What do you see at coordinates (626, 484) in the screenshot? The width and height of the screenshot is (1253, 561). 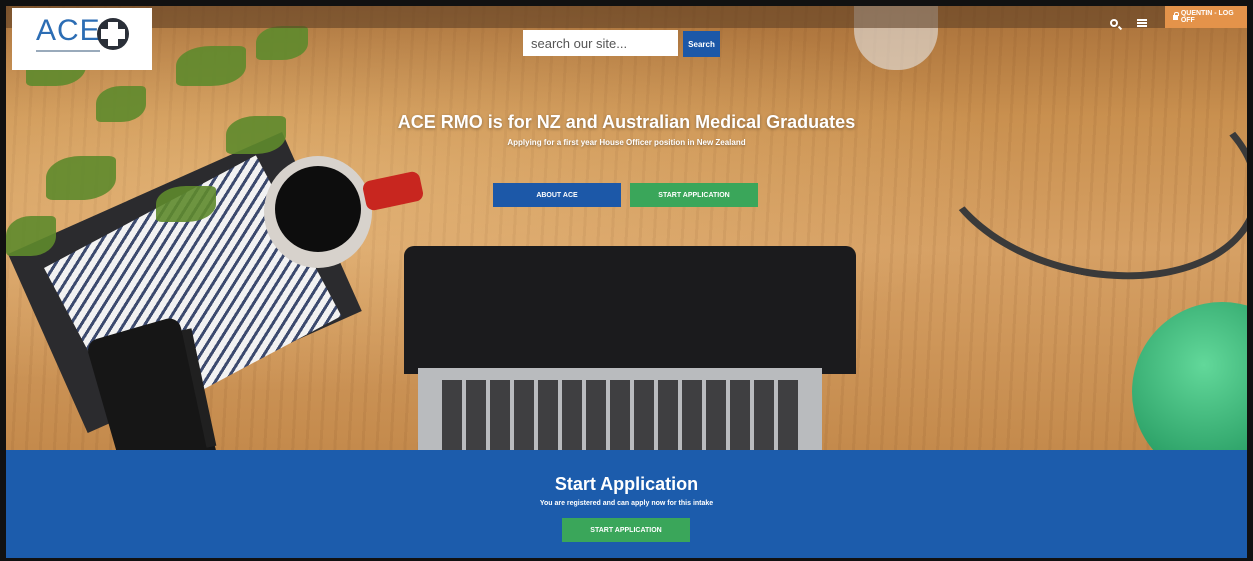 I see `section-title: Start Application` at bounding box center [626, 484].